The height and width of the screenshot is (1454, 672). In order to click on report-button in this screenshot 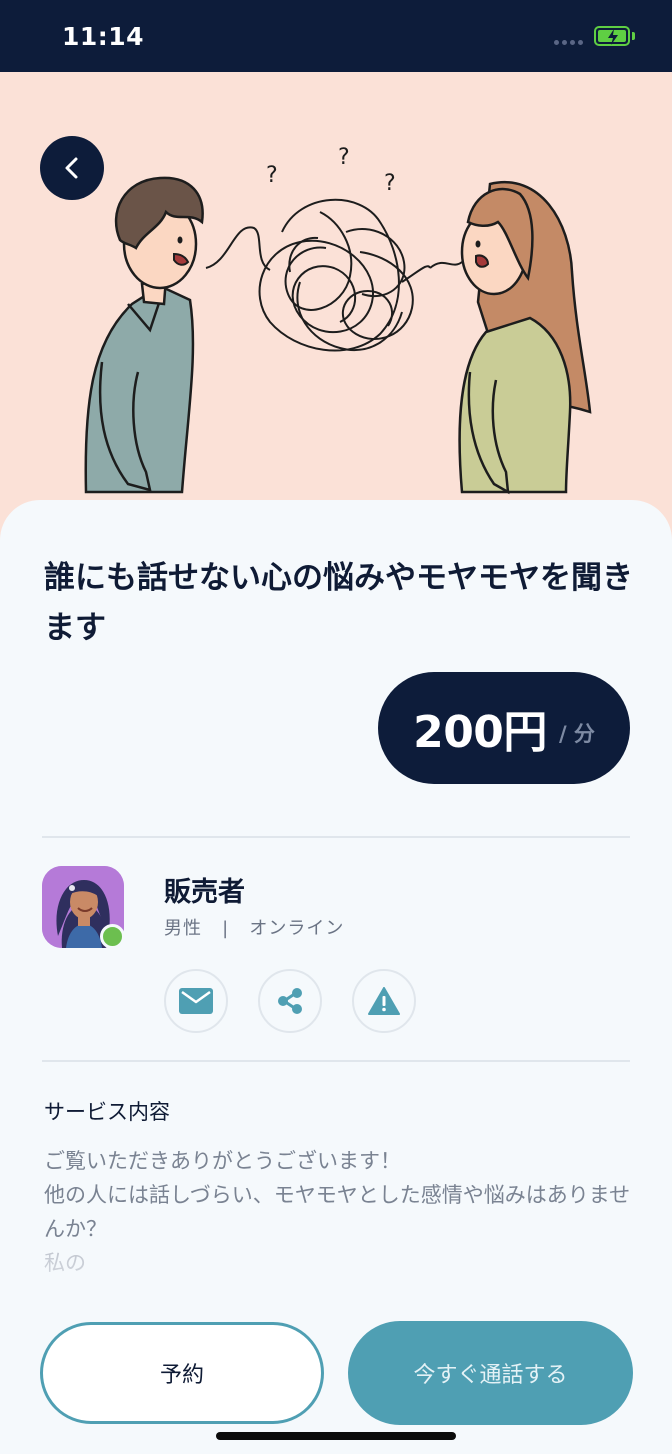, I will do `click(384, 1001)`.